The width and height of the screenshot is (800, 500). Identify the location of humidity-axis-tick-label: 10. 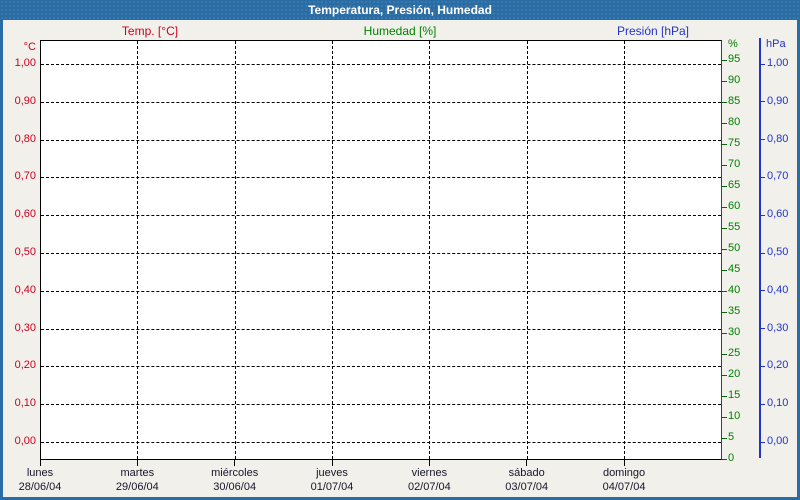
(734, 416).